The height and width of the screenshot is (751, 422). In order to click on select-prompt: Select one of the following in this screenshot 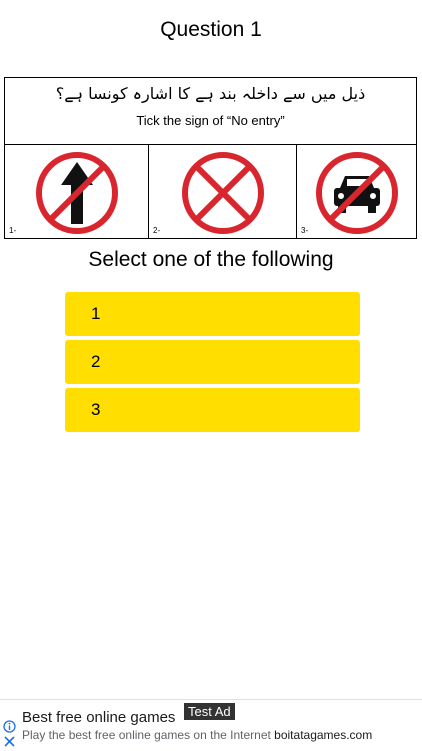, I will do `click(211, 259)`.